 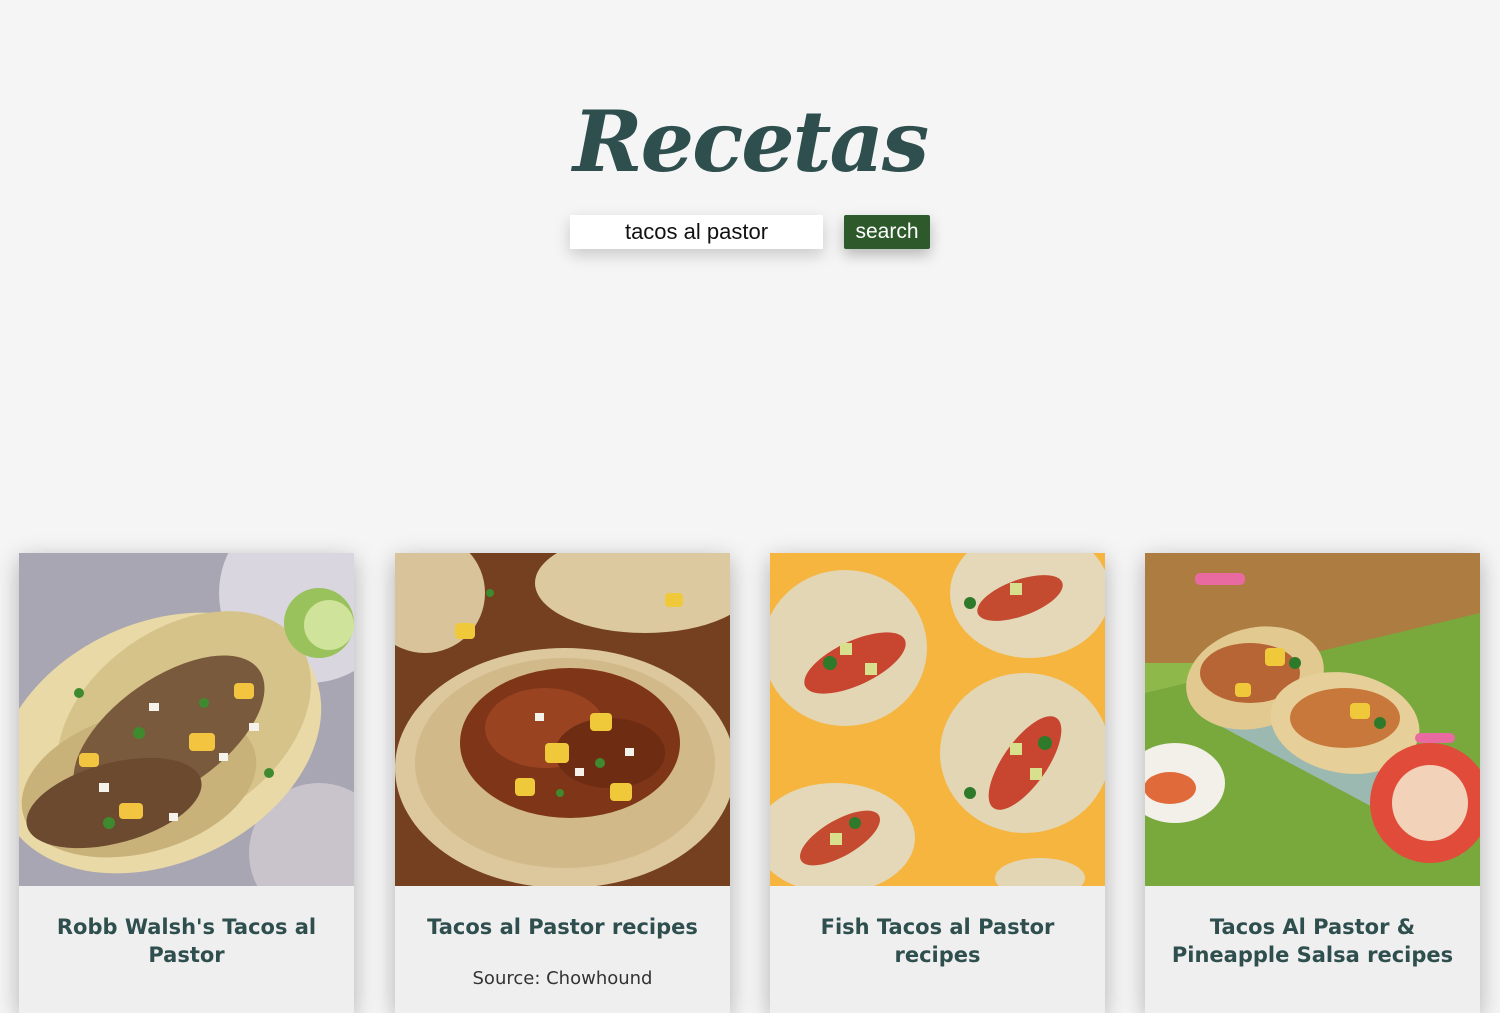 I want to click on tacos-holder-green-photo-icon, so click(x=1312, y=719).